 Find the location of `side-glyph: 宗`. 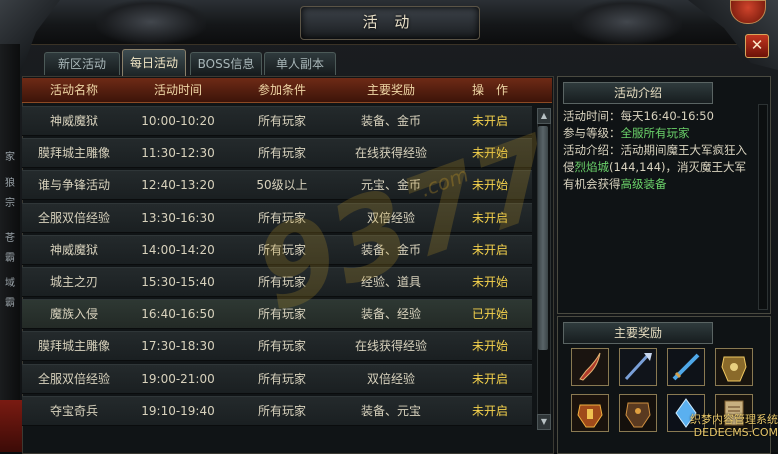

side-glyph: 宗 is located at coordinates (10, 203).